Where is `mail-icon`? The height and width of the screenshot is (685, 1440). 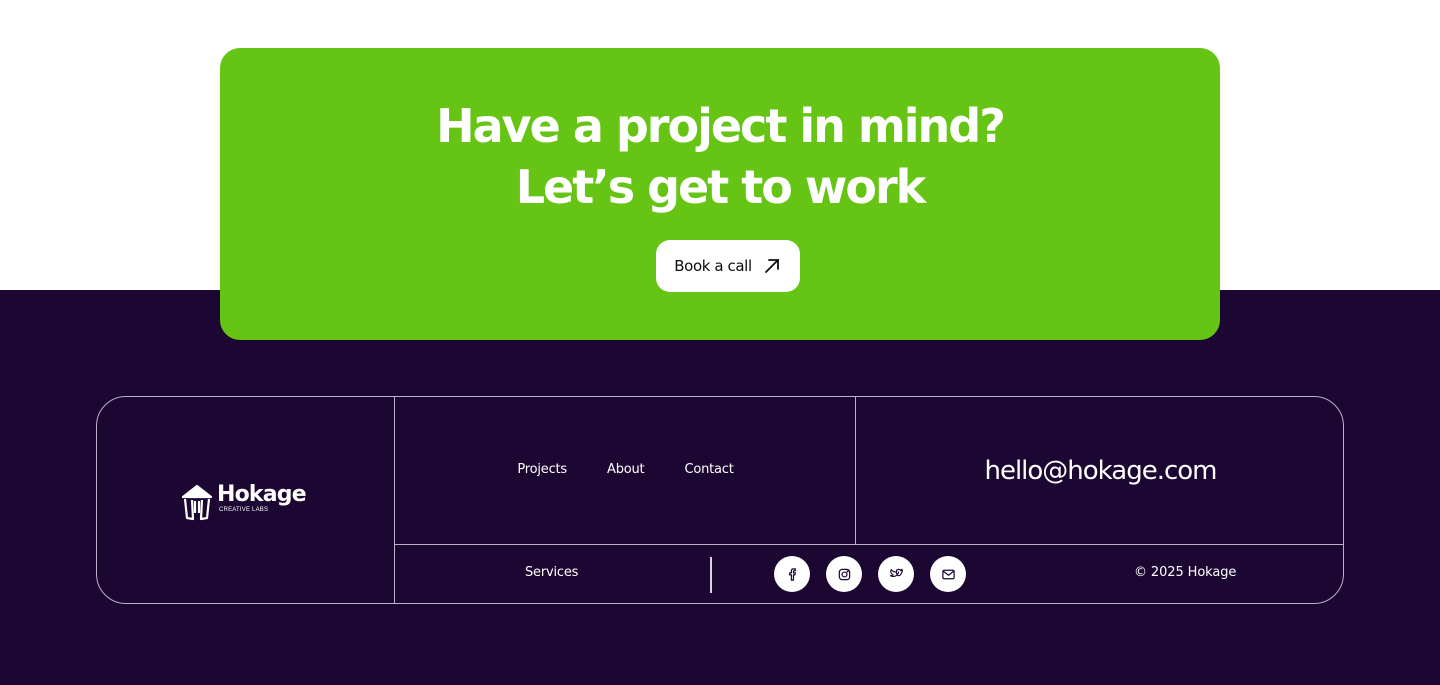
mail-icon is located at coordinates (948, 574).